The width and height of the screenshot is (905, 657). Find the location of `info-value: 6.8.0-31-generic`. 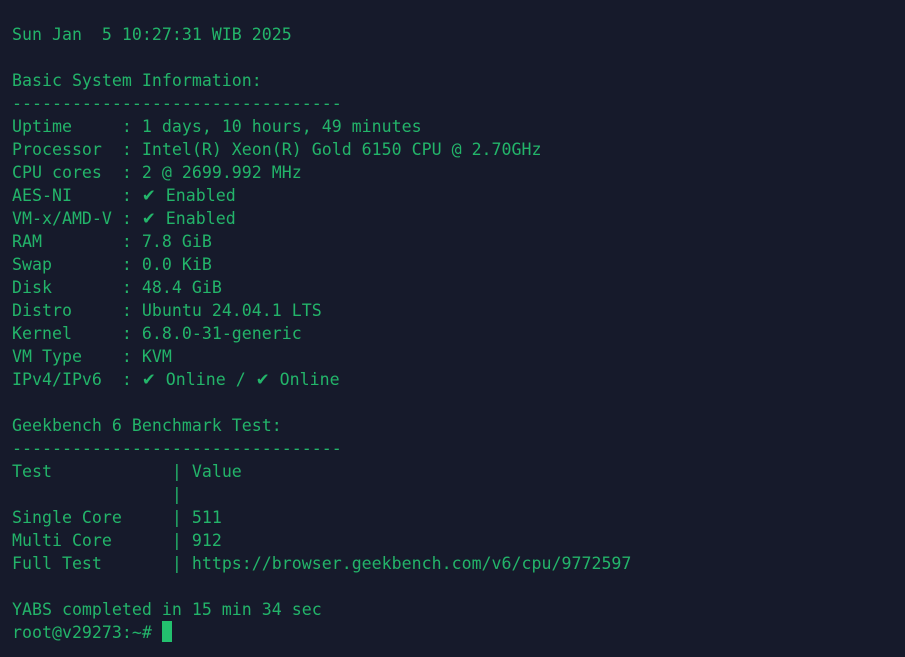

info-value: 6.8.0-31-generic is located at coordinates (221, 333).